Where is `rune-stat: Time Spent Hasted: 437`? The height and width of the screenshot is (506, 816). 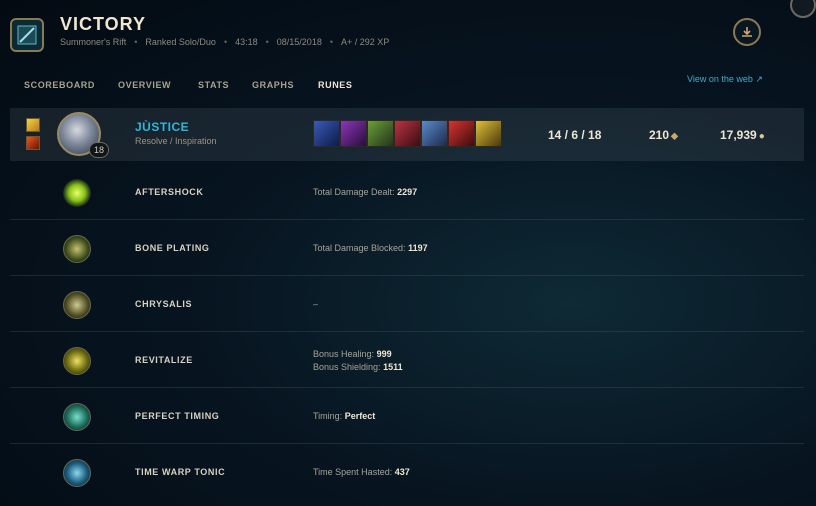
rune-stat: Time Spent Hasted: 437 is located at coordinates (361, 472).